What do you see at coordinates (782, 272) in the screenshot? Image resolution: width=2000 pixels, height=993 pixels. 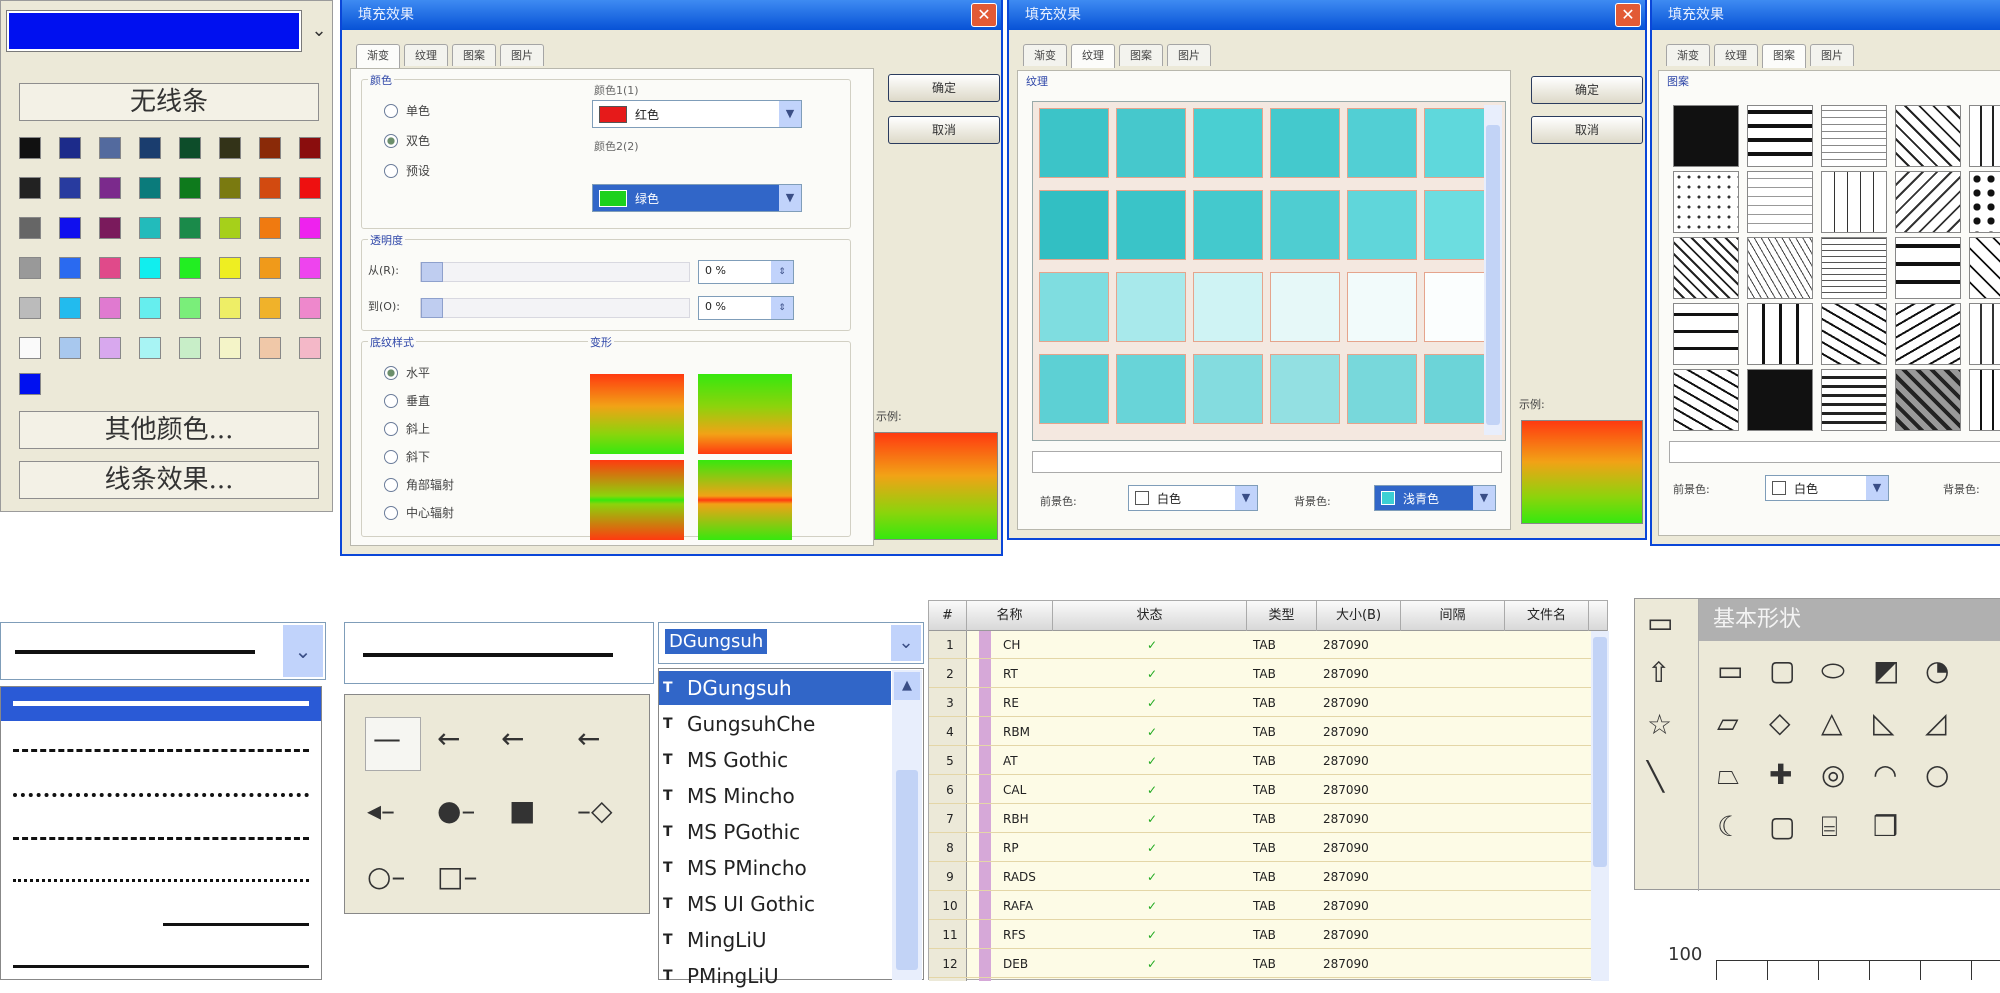 I see `spinner-arrows-icon: ⇕` at bounding box center [782, 272].